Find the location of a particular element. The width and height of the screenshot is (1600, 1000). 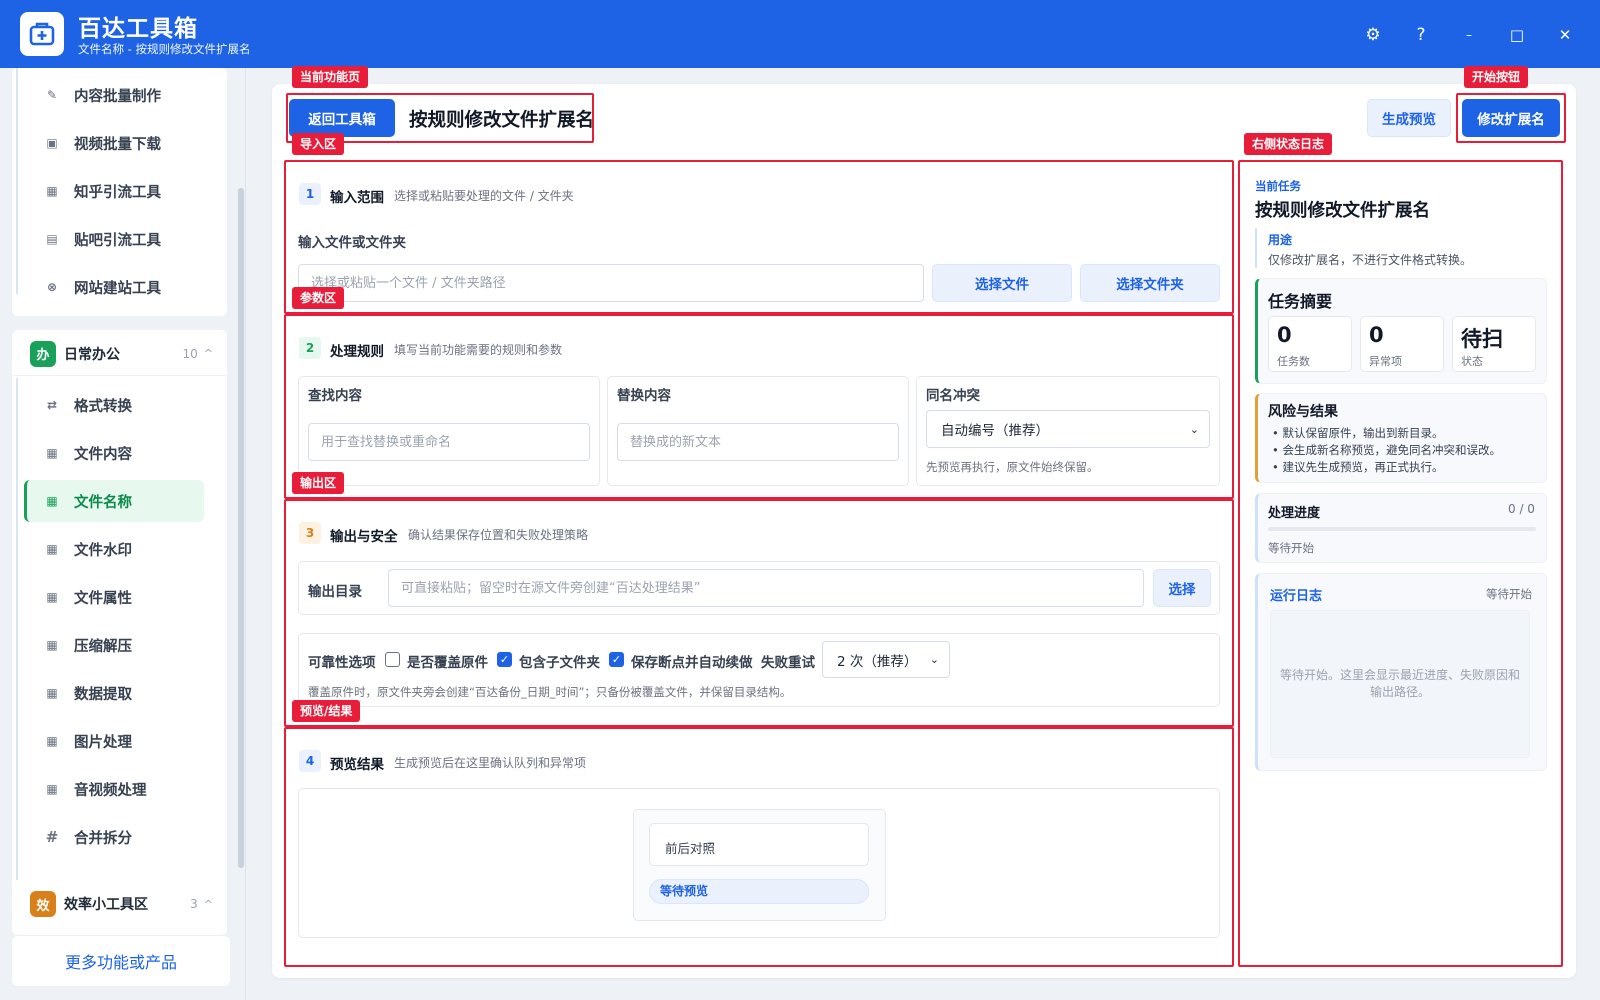

sidebar-item-content-batch: ✎ 内容批量制作 is located at coordinates (114, 95).